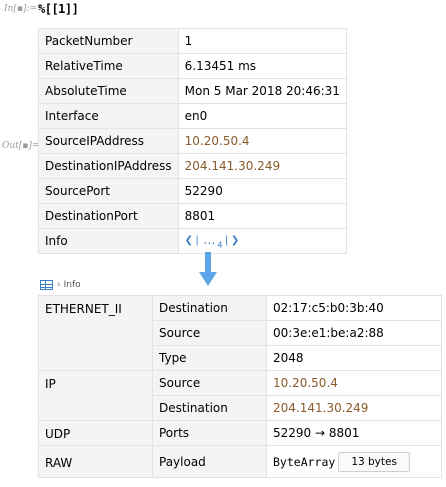  What do you see at coordinates (108, 166) in the screenshot?
I see `key-cell: DestinationIPAddress` at bounding box center [108, 166].